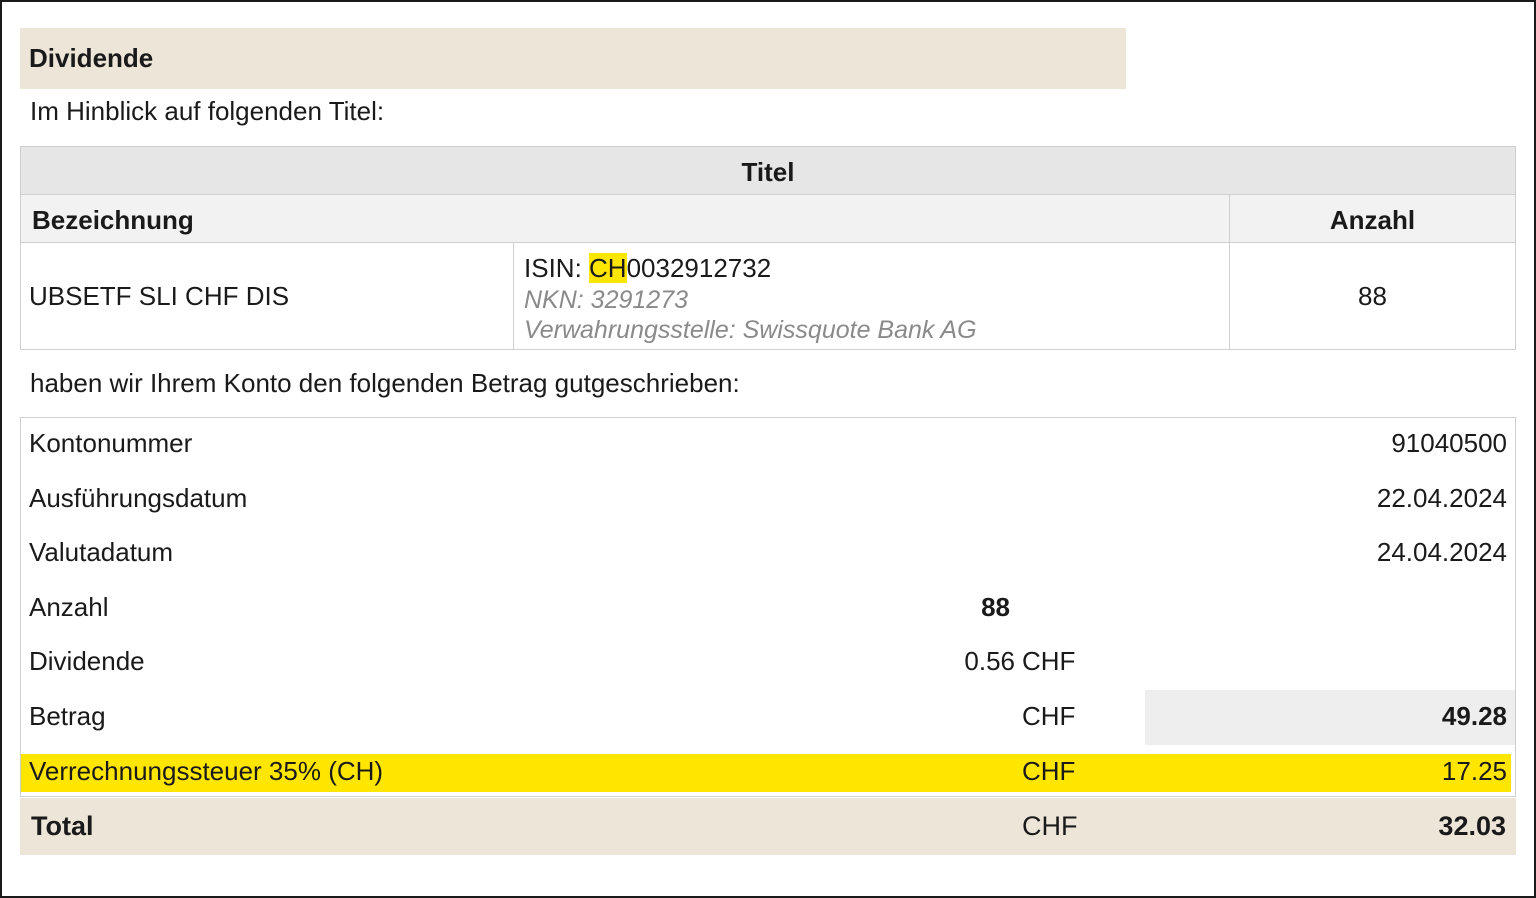 The height and width of the screenshot is (898, 1536). What do you see at coordinates (67, 716) in the screenshot?
I see `betrag-label: Betrag` at bounding box center [67, 716].